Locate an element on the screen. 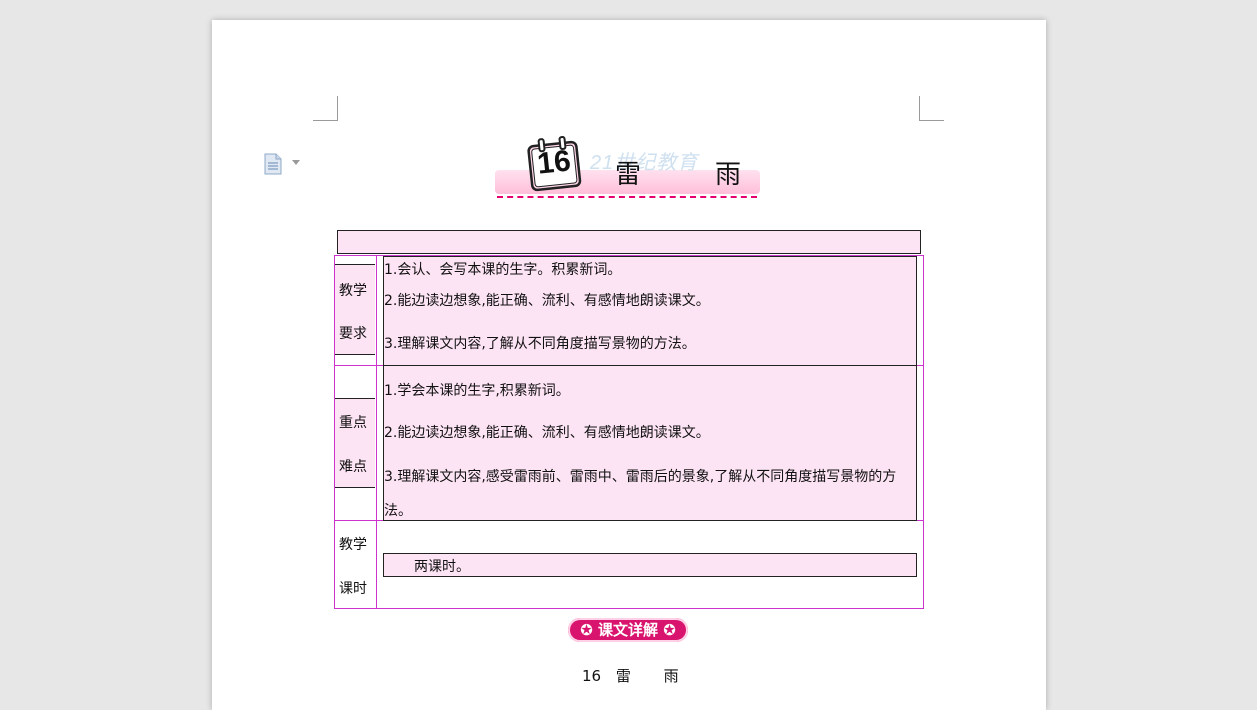  margin-corner-top-right is located at coordinates (931, 108).